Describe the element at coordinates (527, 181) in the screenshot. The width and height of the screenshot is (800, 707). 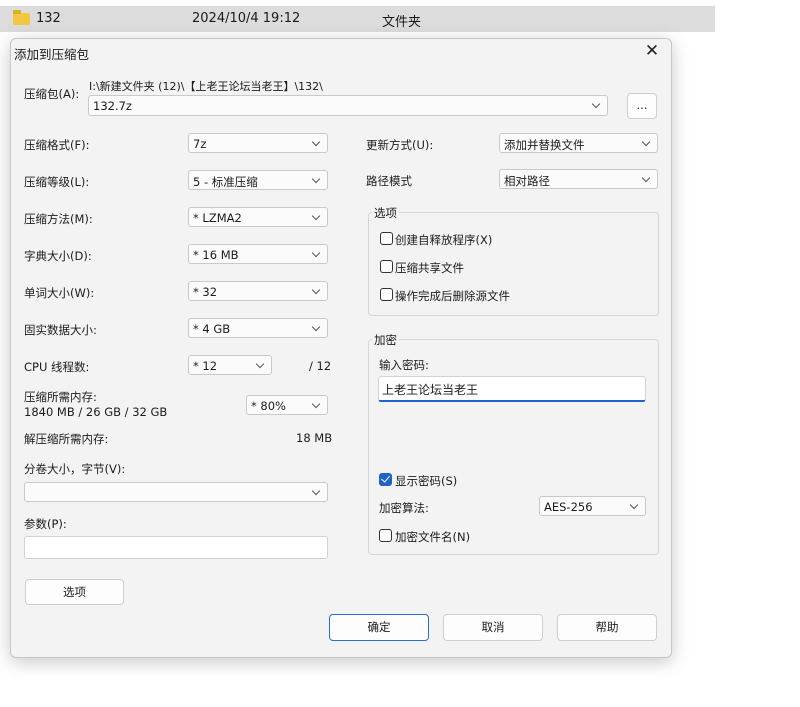
I see `path-mode-value: 相对路径` at that location.